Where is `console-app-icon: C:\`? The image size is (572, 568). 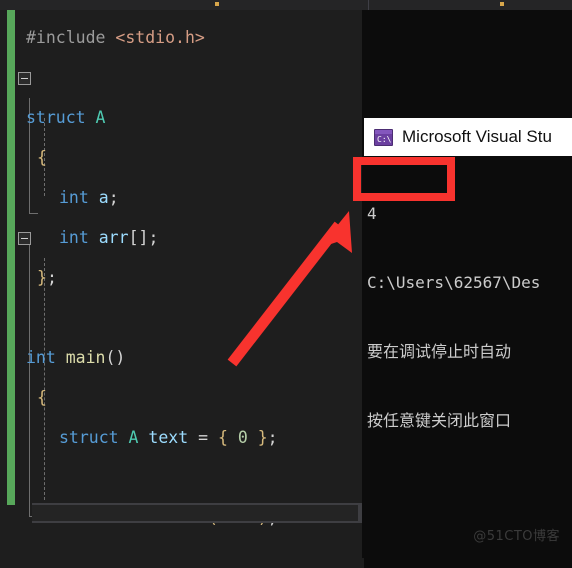
console-app-icon: C:\ is located at coordinates (383, 137).